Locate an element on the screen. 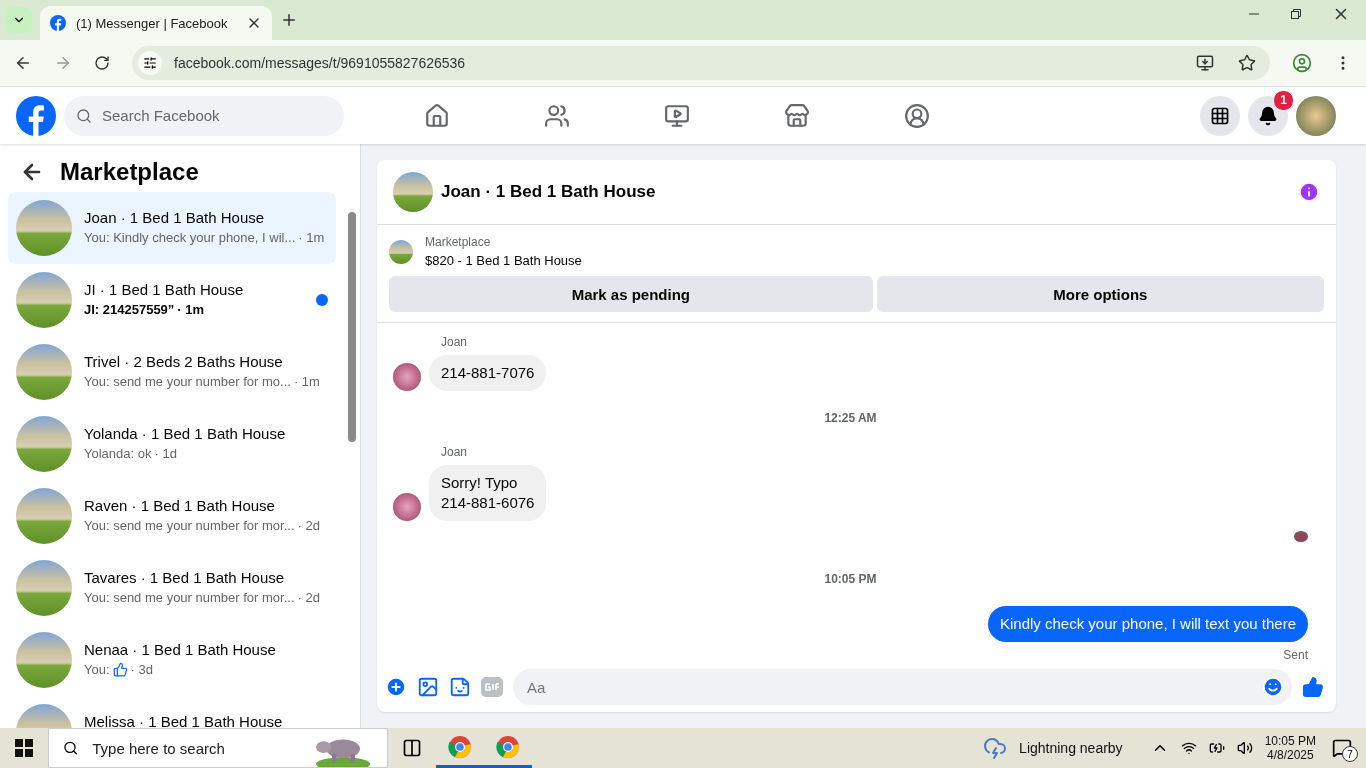  profile-icon is located at coordinates (1302, 63).